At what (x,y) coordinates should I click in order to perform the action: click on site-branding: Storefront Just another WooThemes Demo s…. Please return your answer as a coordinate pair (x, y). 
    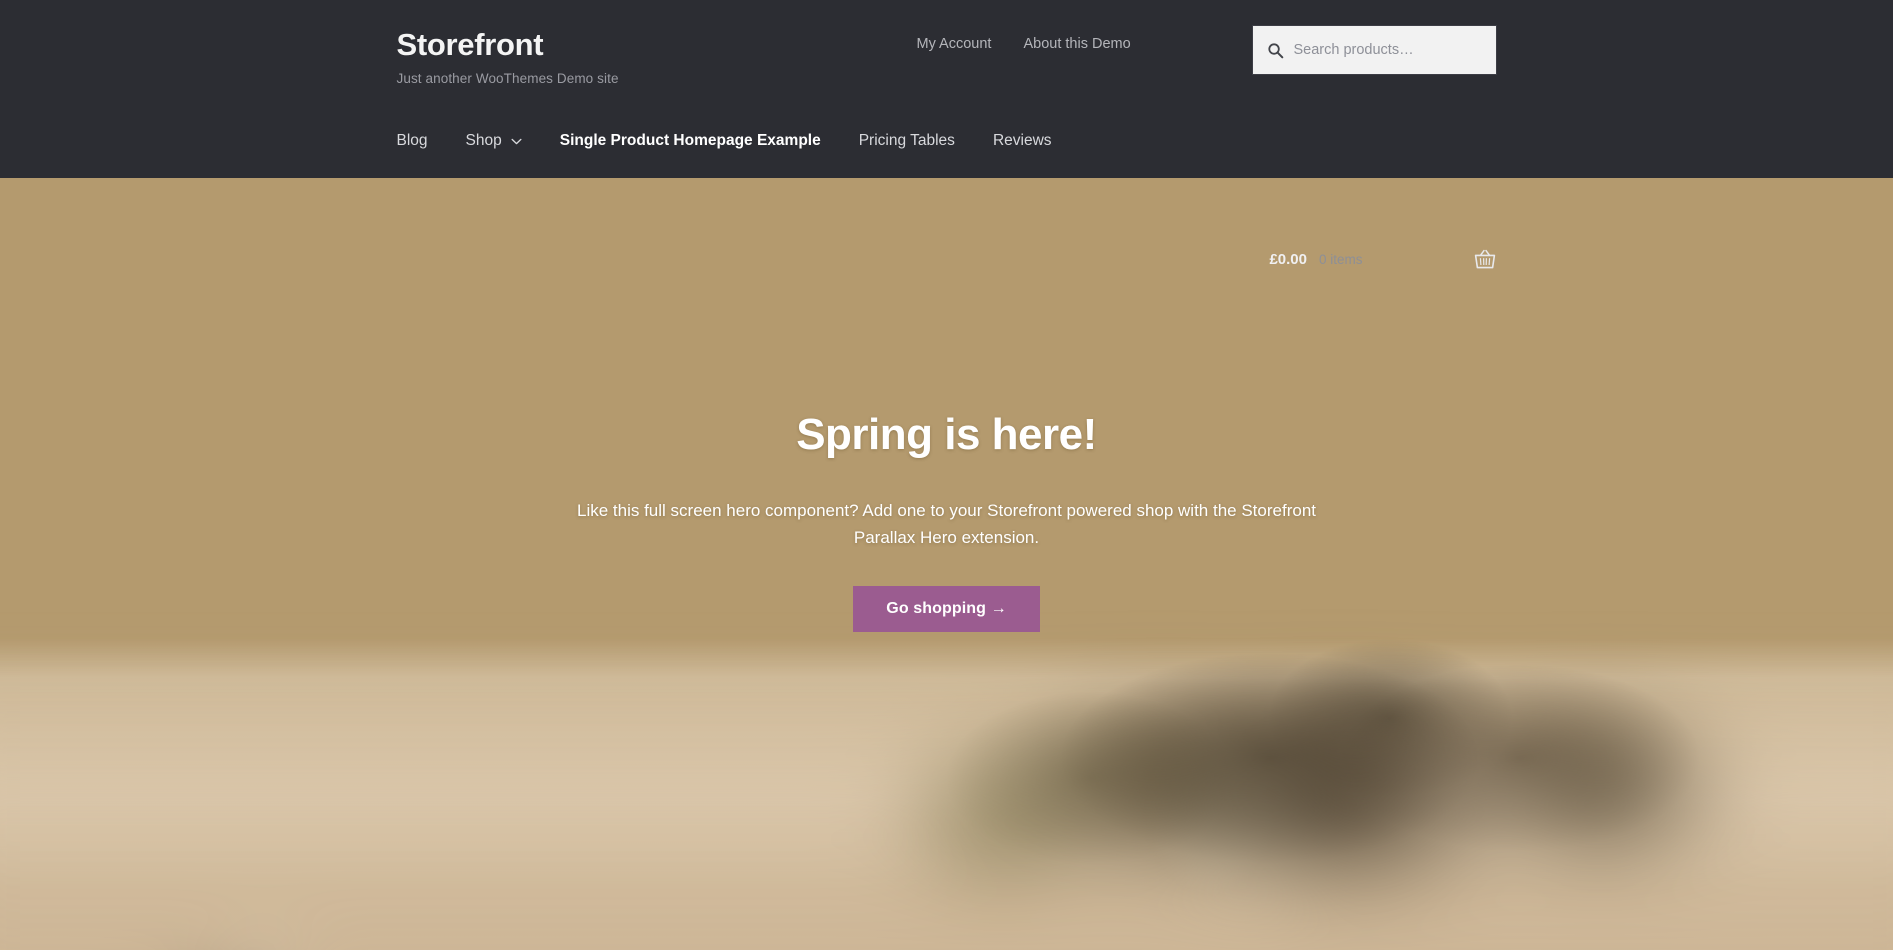
    Looking at the image, I should click on (507, 57).